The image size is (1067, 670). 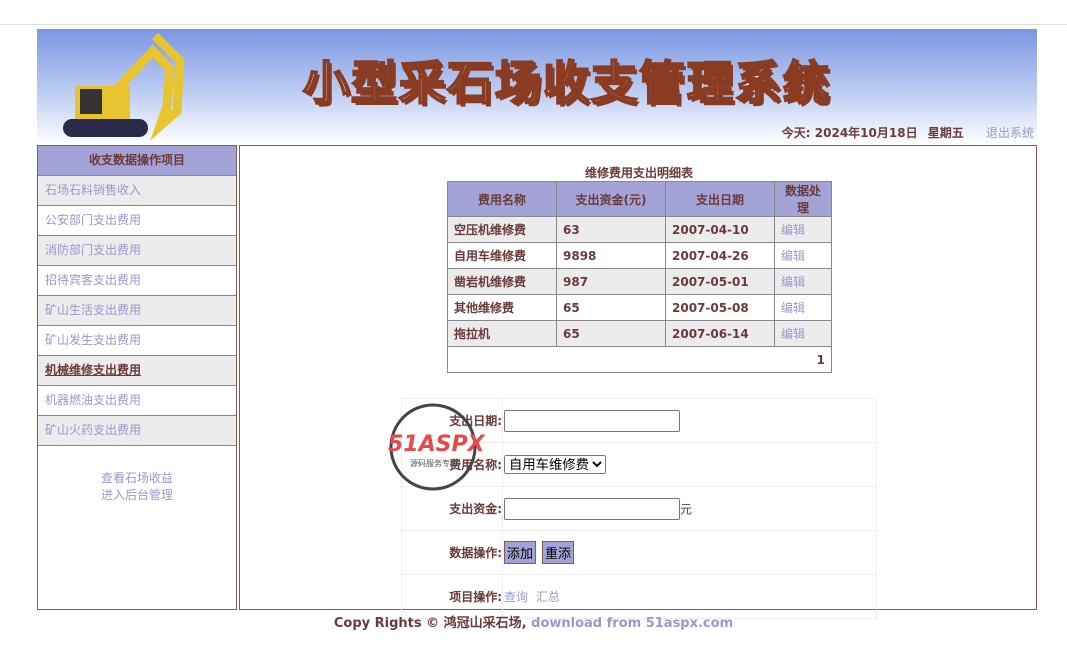 What do you see at coordinates (137, 401) in the screenshot?
I see `sidebar-item: 机器燃油支出费用` at bounding box center [137, 401].